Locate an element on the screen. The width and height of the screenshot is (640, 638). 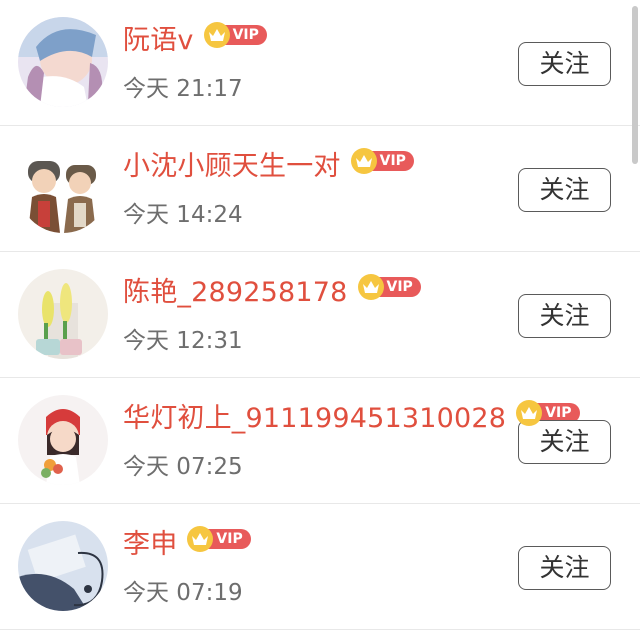
name-line: 小沈小顾天生一对 VIP is located at coordinates (268, 166).